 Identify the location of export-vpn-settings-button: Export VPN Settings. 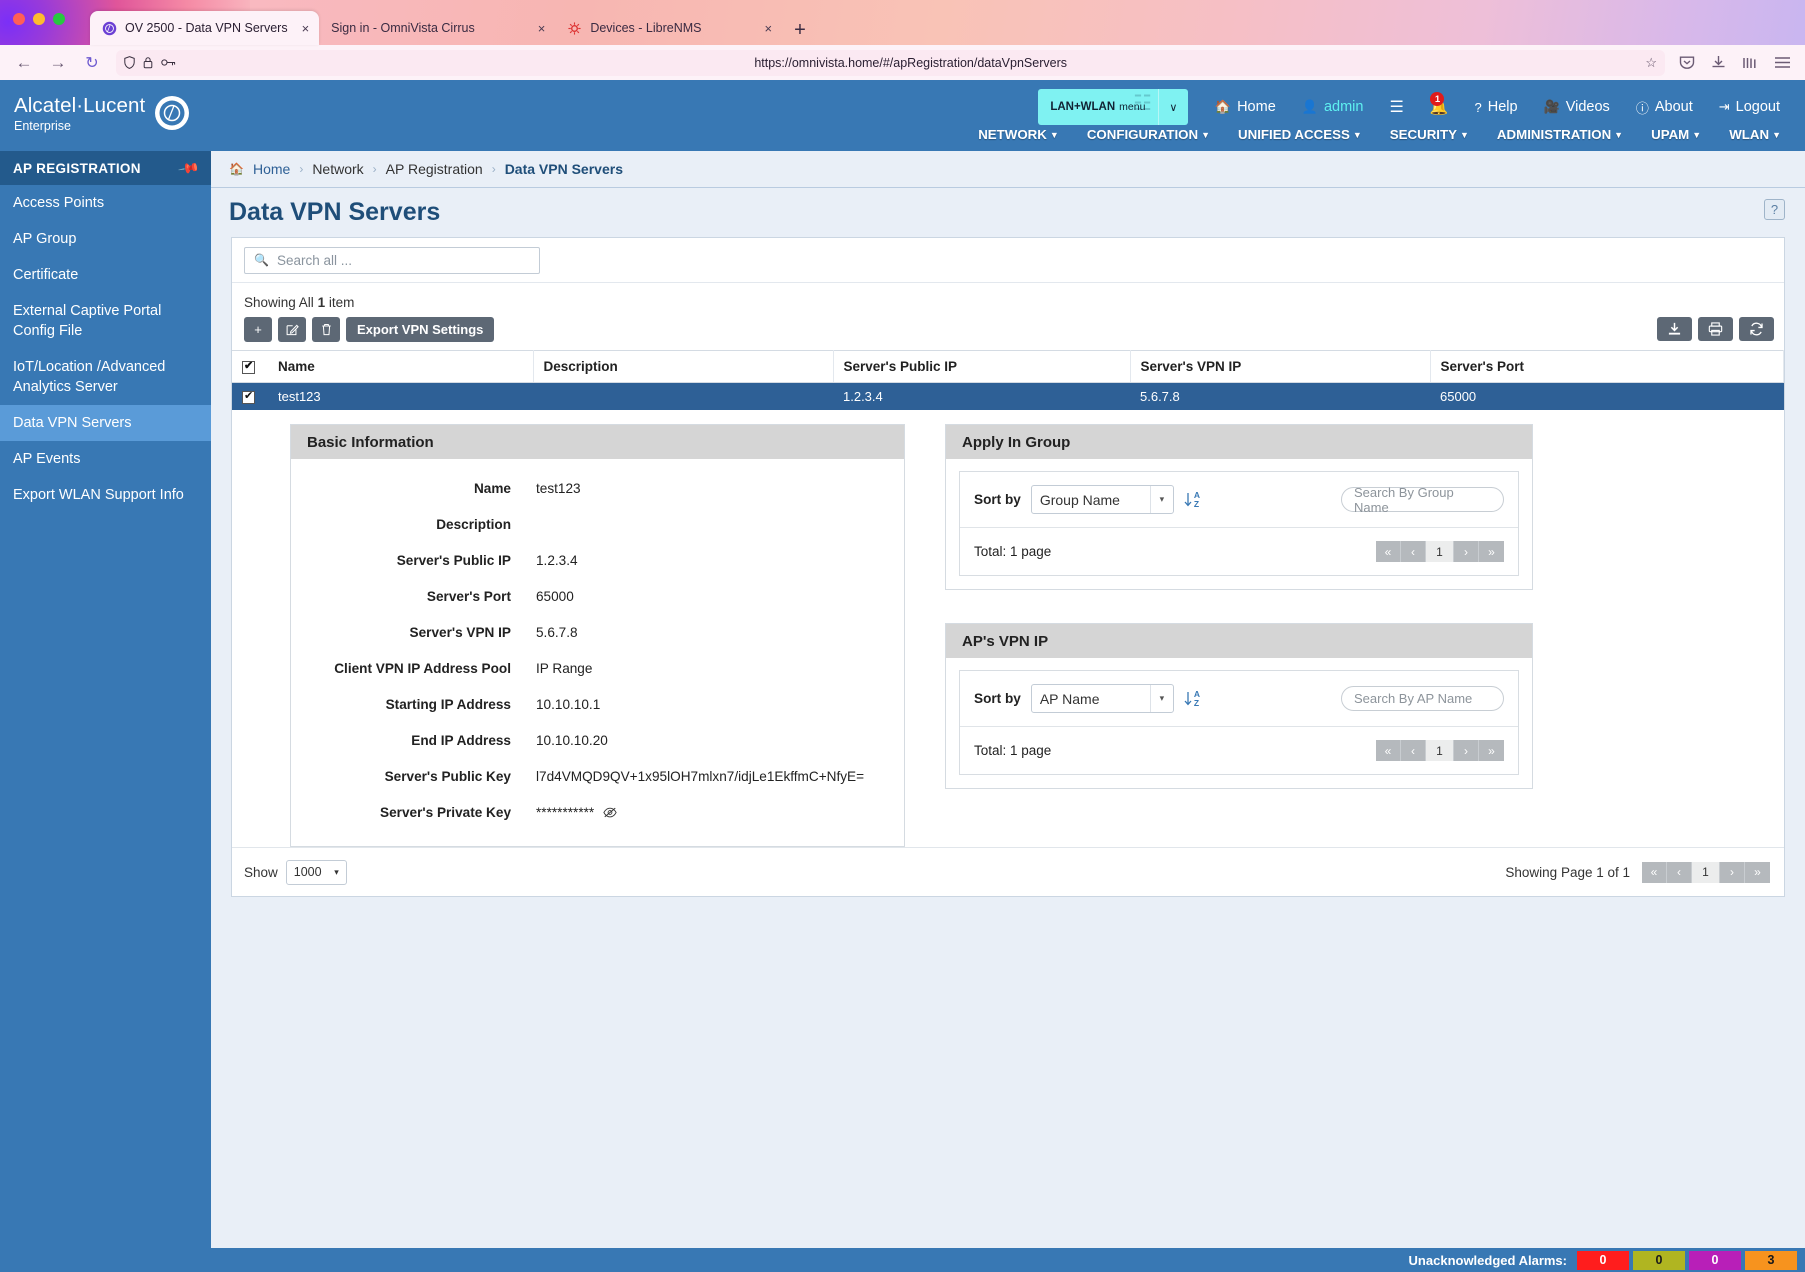
(420, 329).